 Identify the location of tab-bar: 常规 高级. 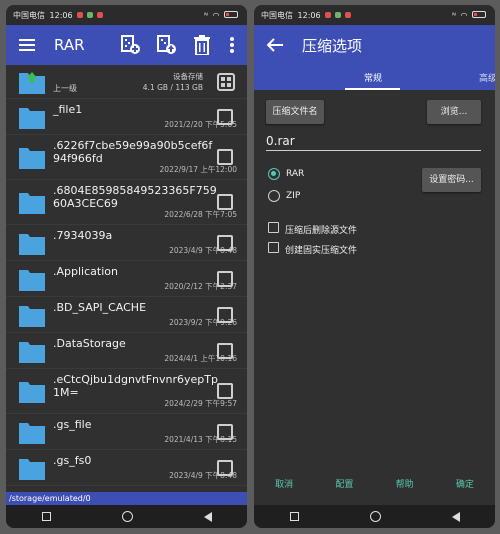
(374, 77).